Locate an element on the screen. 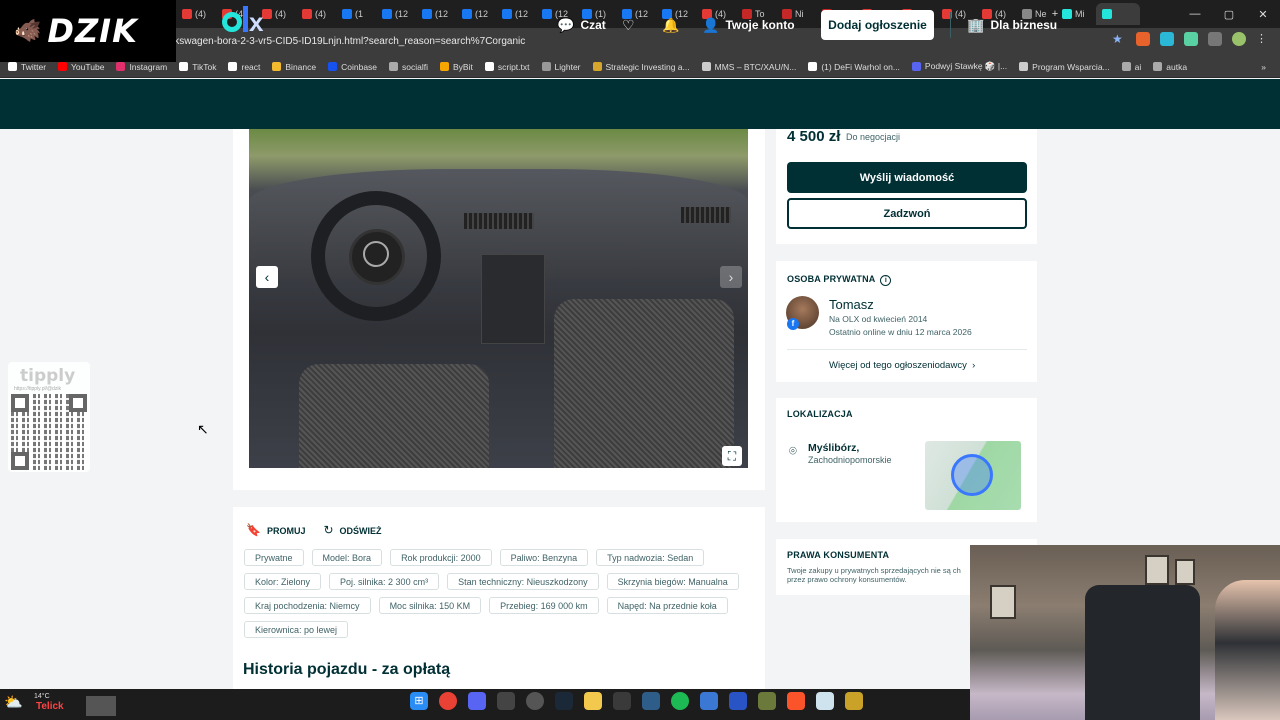  folder-icon is located at coordinates (593, 701).